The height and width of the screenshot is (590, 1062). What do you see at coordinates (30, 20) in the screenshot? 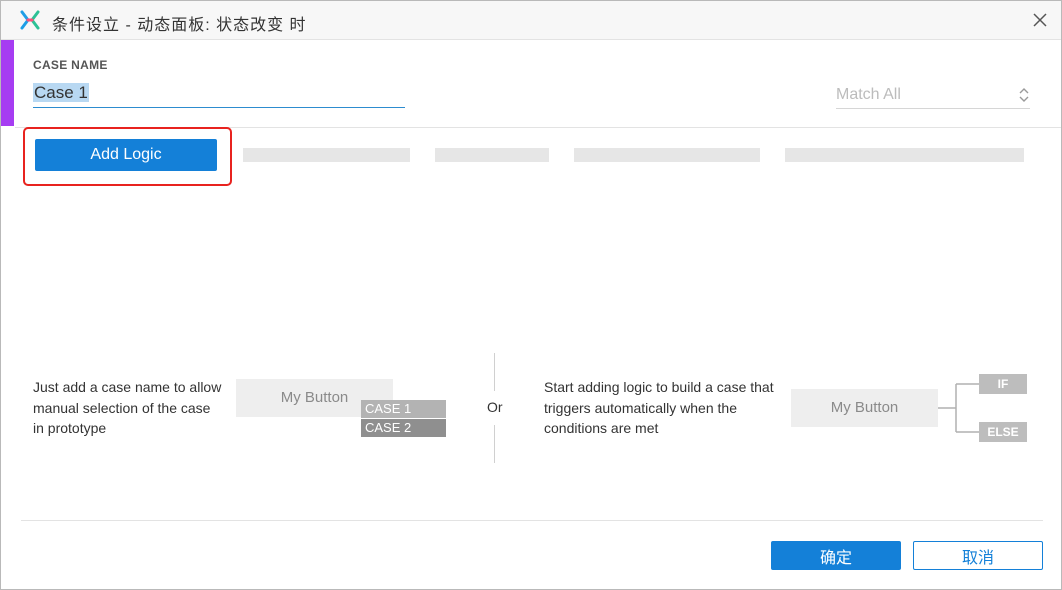
I see `axure-logo-icon` at bounding box center [30, 20].